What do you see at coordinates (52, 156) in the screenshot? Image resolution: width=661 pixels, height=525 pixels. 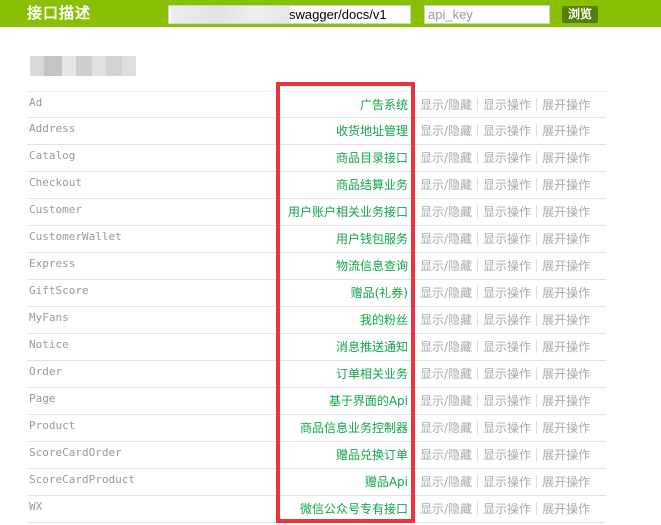 I see `resource-name: Catalog` at bounding box center [52, 156].